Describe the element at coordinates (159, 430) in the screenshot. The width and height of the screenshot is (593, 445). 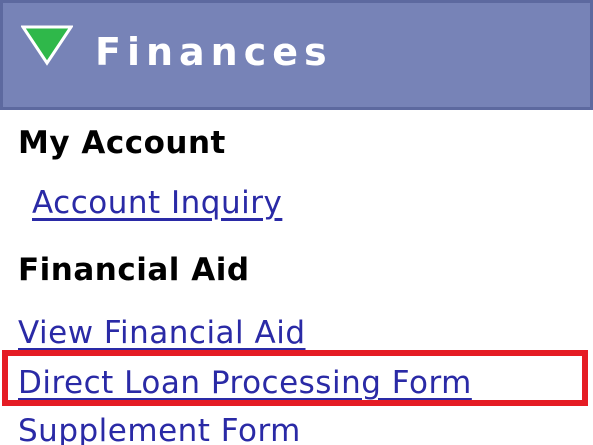
I see `supplement-form-link: Supplement Form` at that location.